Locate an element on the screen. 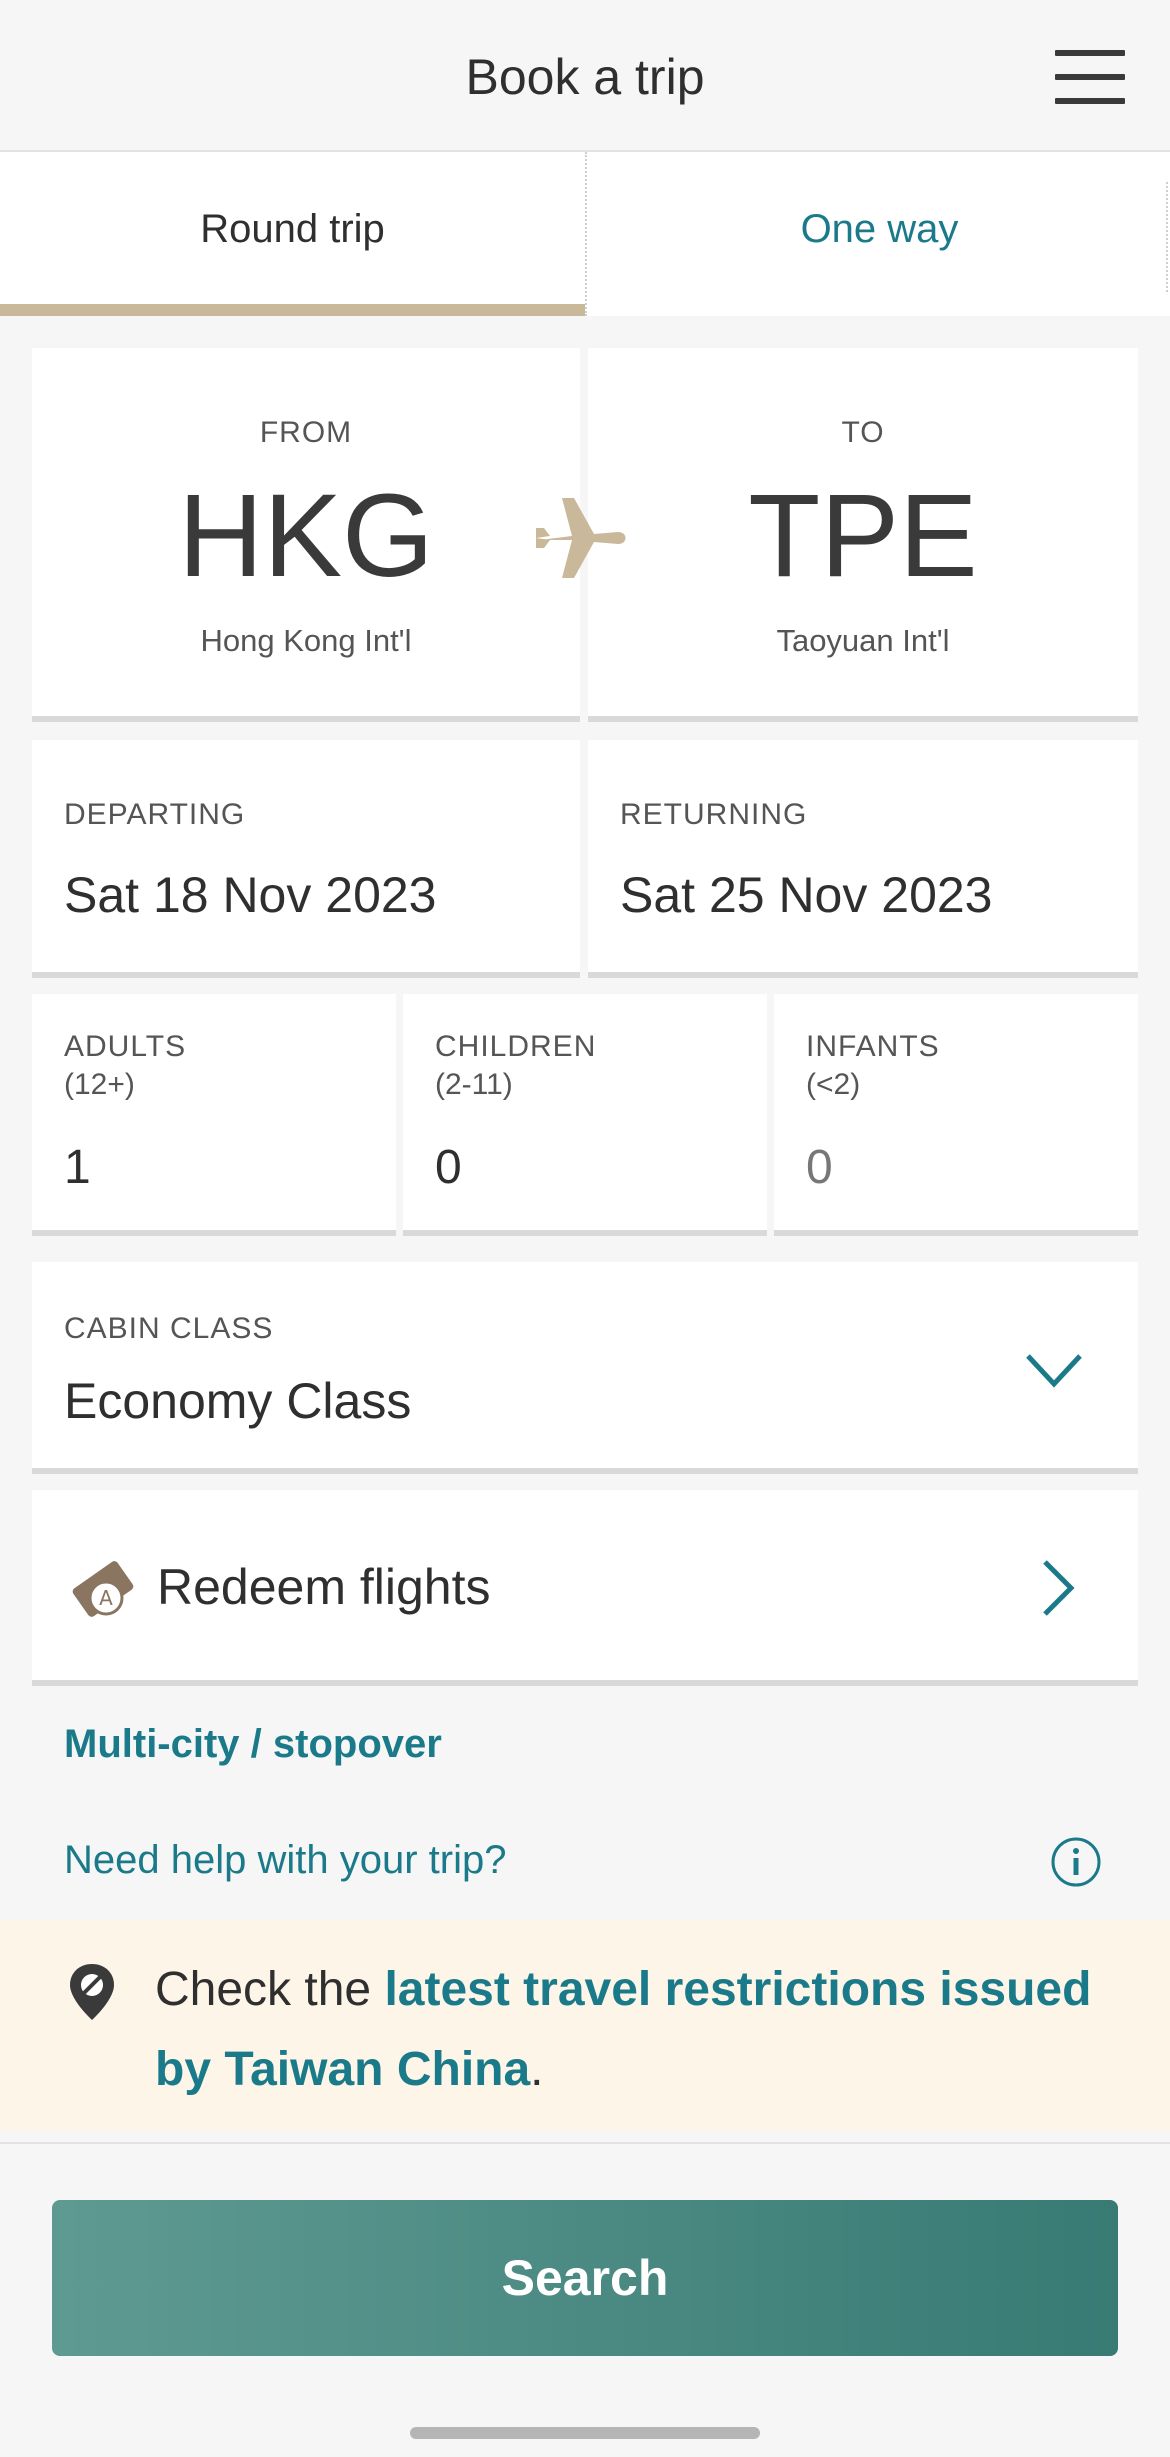  page-title: Book a trip is located at coordinates (585, 77).